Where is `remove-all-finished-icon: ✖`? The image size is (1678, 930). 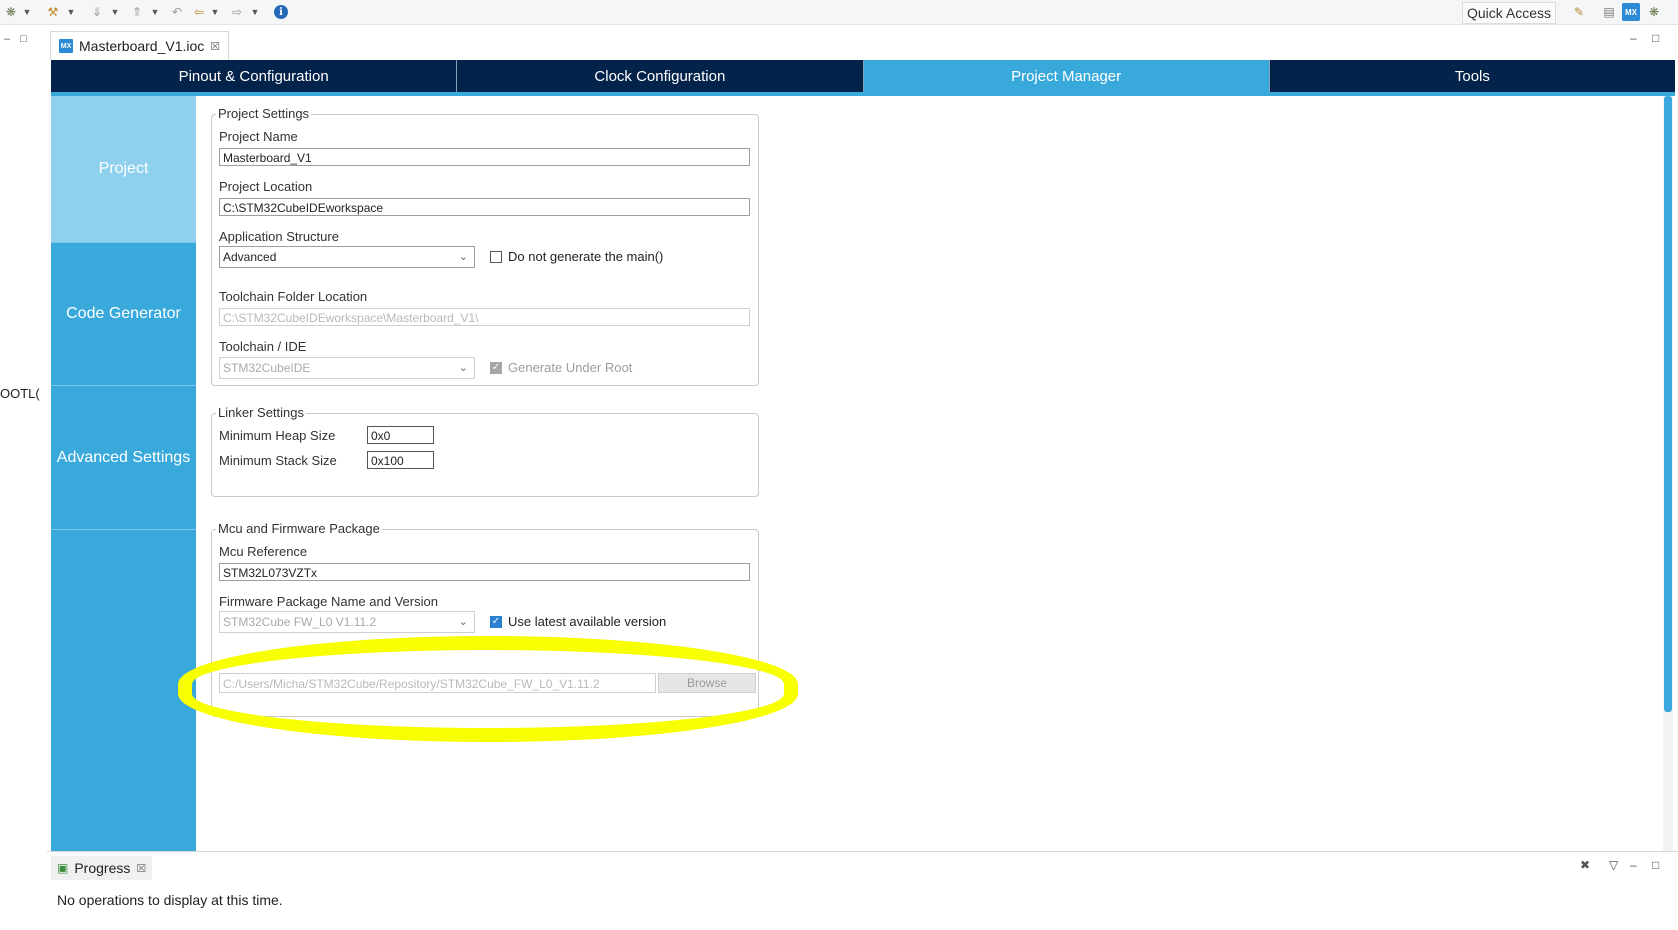
remove-all-finished-icon: ✖ is located at coordinates (1585, 865).